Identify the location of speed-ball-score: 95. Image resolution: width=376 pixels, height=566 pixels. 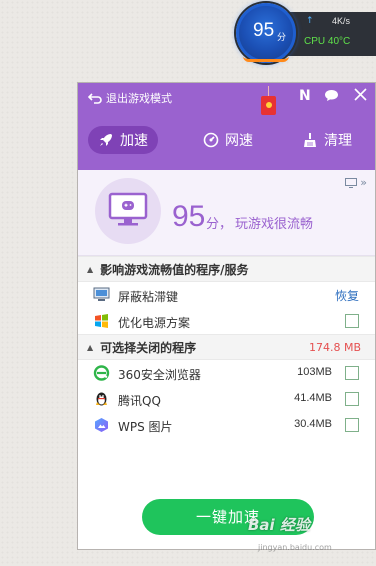
(264, 30).